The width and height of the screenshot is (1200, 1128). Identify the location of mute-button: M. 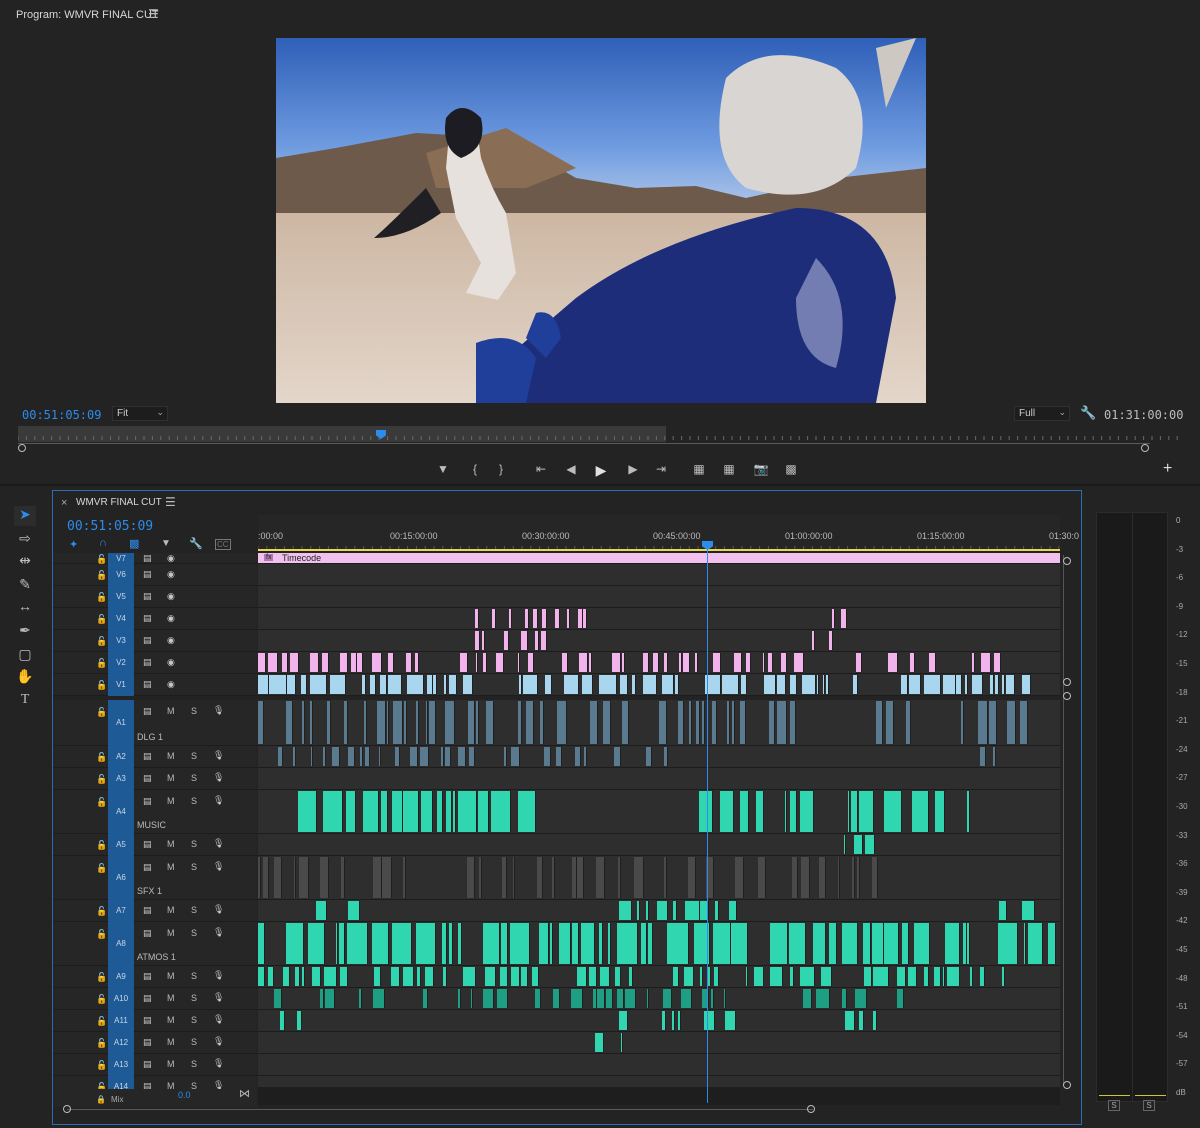
(171, 801).